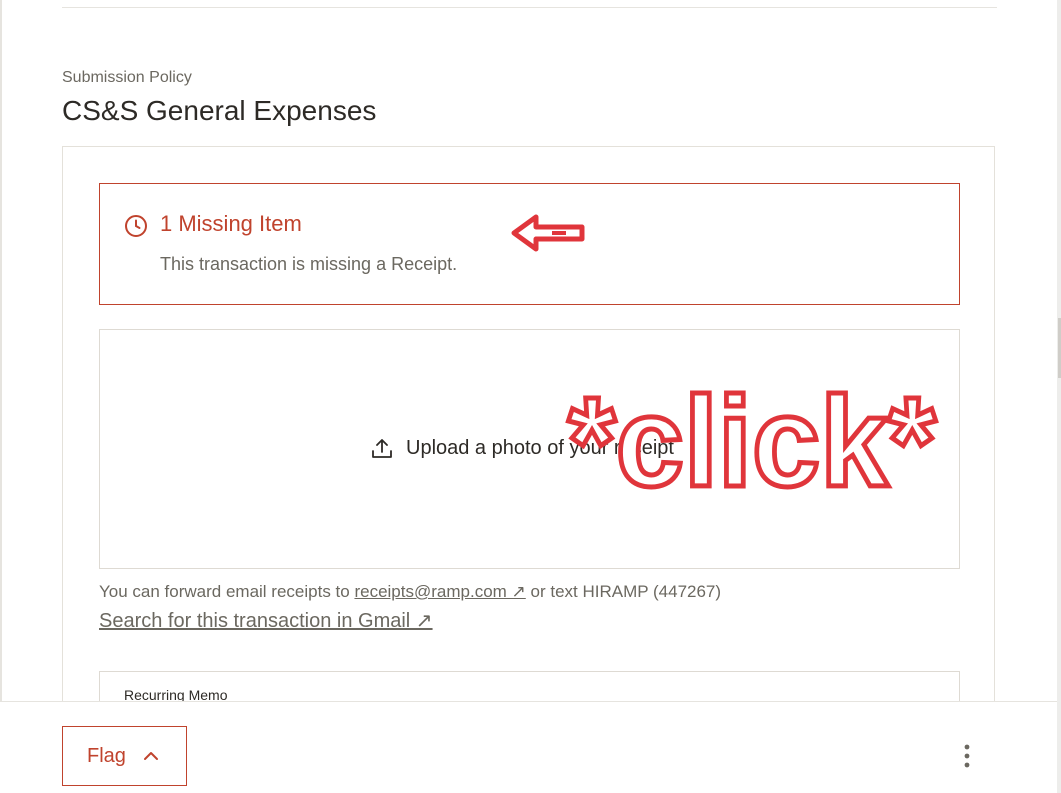  Describe the element at coordinates (382, 448) in the screenshot. I see `upload-icon` at that location.